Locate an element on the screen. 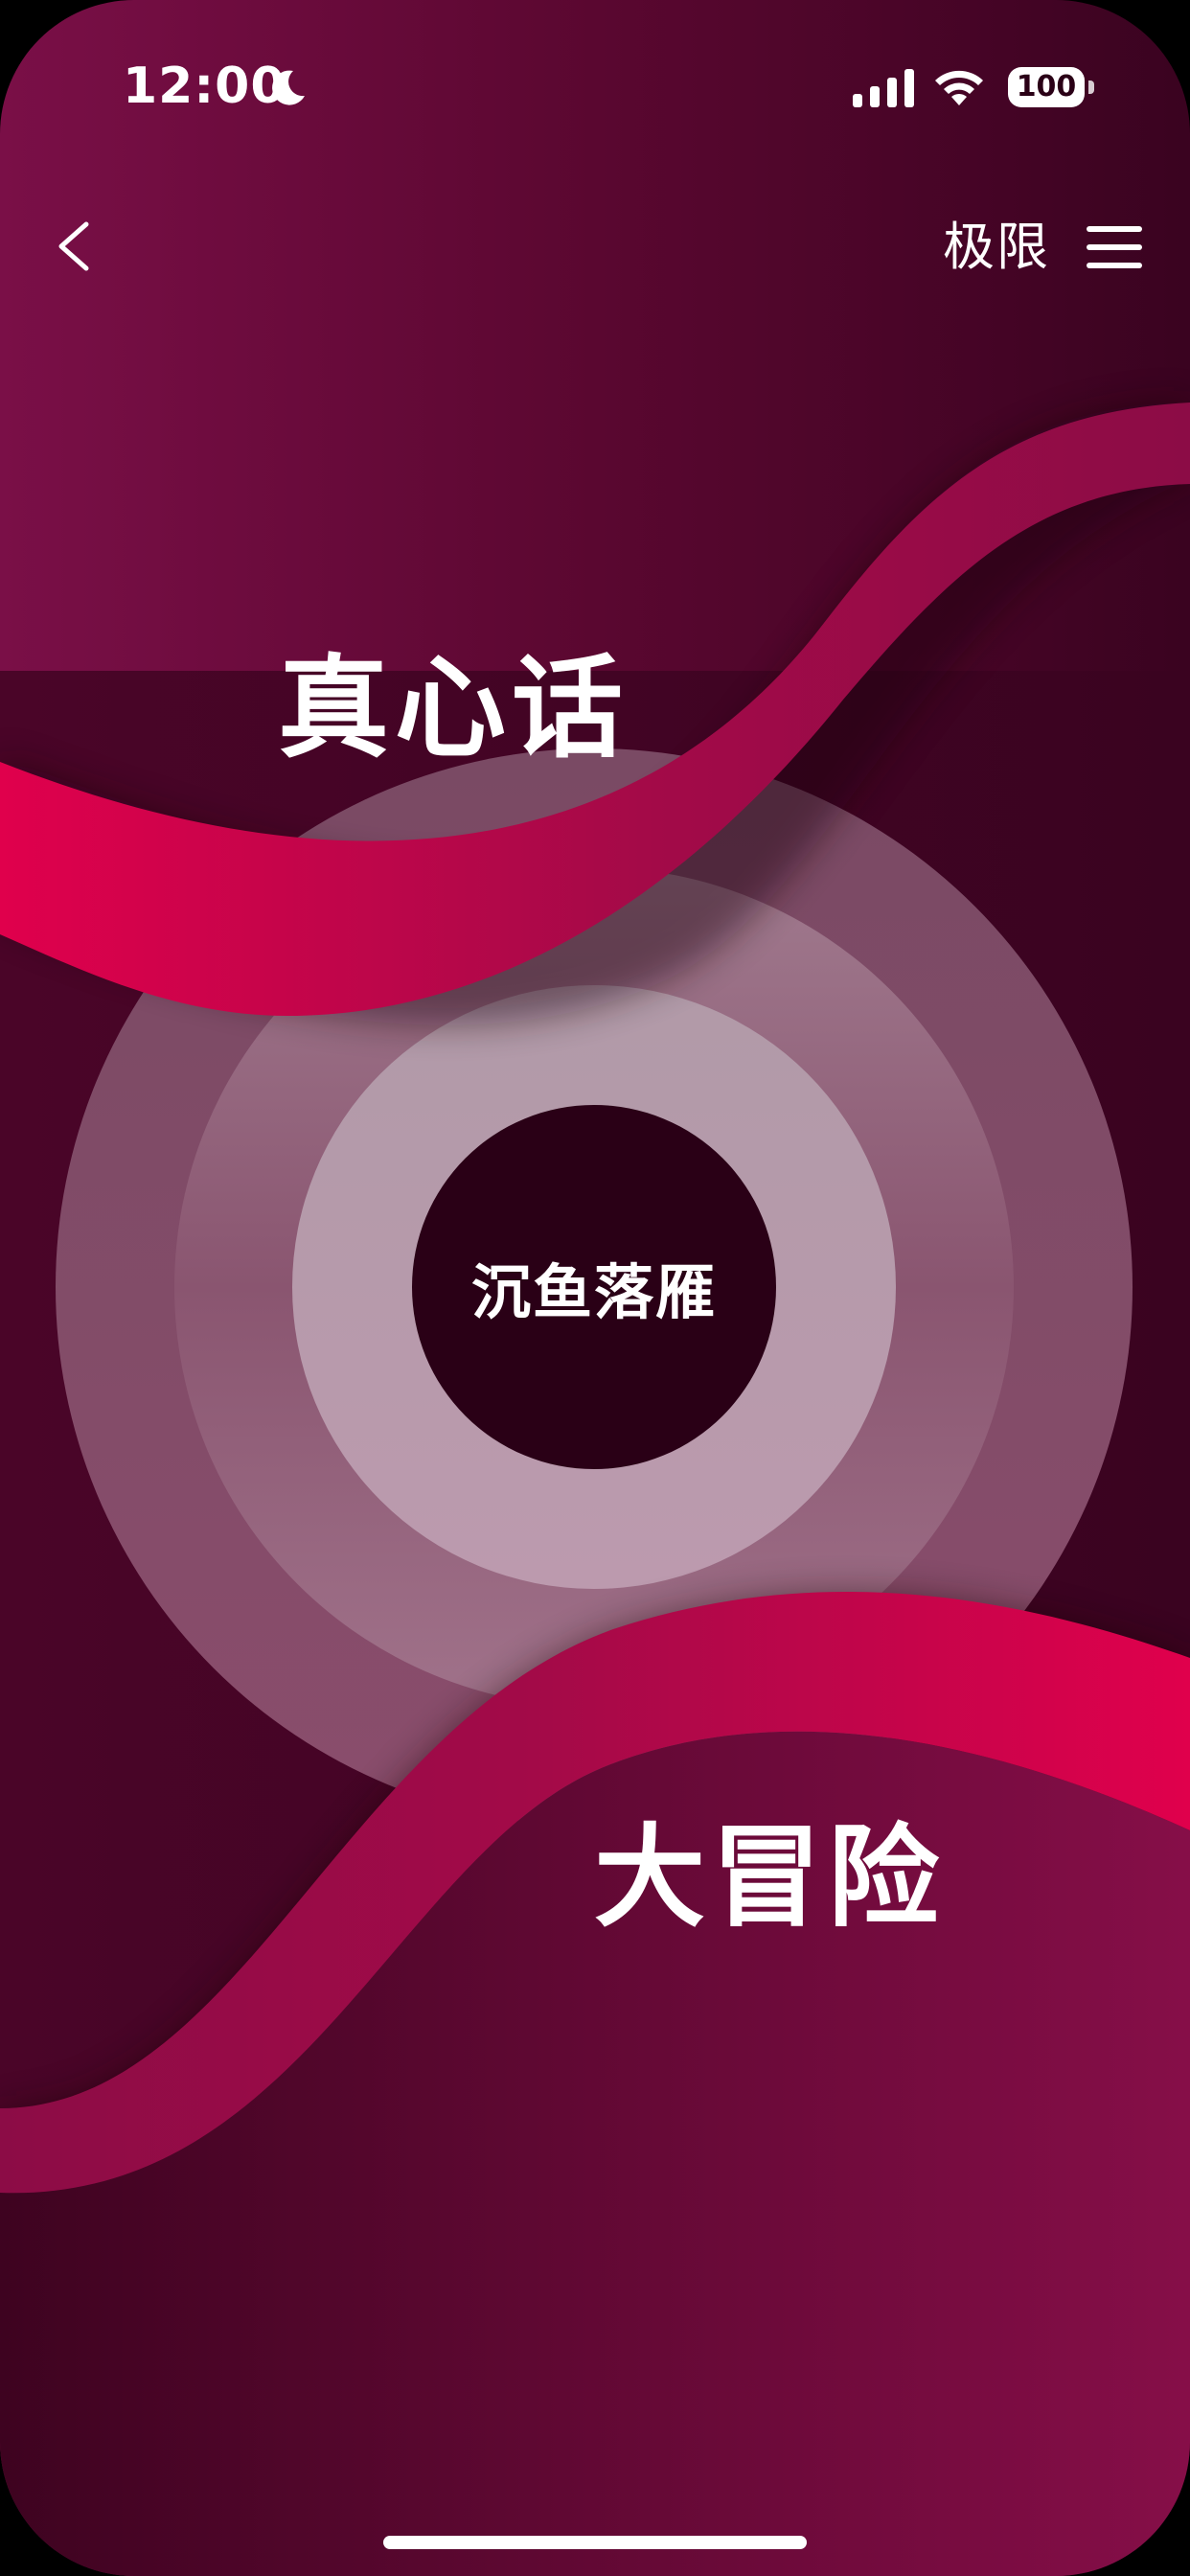 The height and width of the screenshot is (2576, 1190). wifi-icon is located at coordinates (959, 87).